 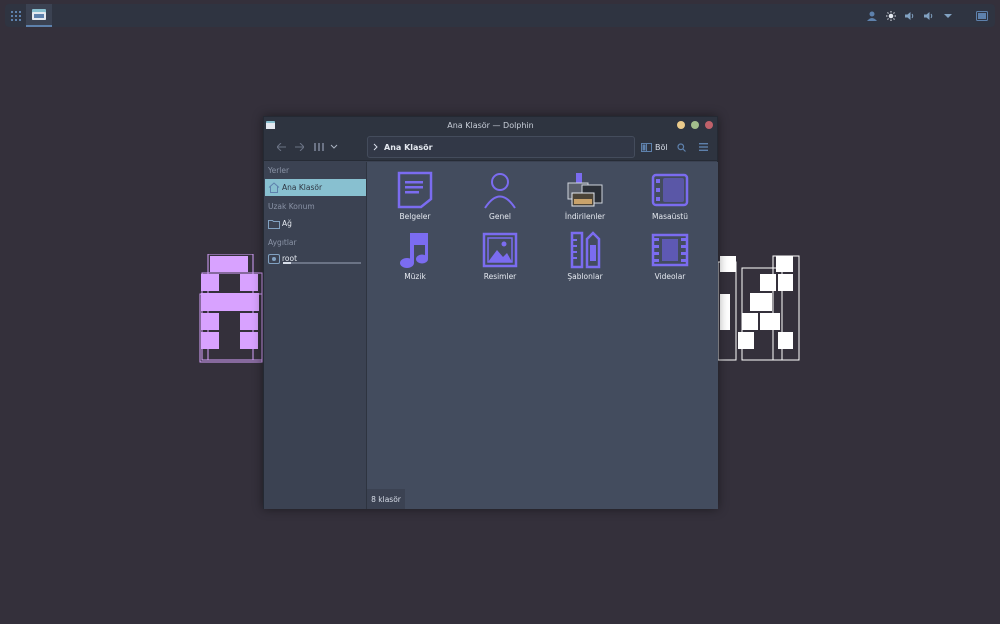 I want to click on root-capacity-bar, so click(x=322, y=263).